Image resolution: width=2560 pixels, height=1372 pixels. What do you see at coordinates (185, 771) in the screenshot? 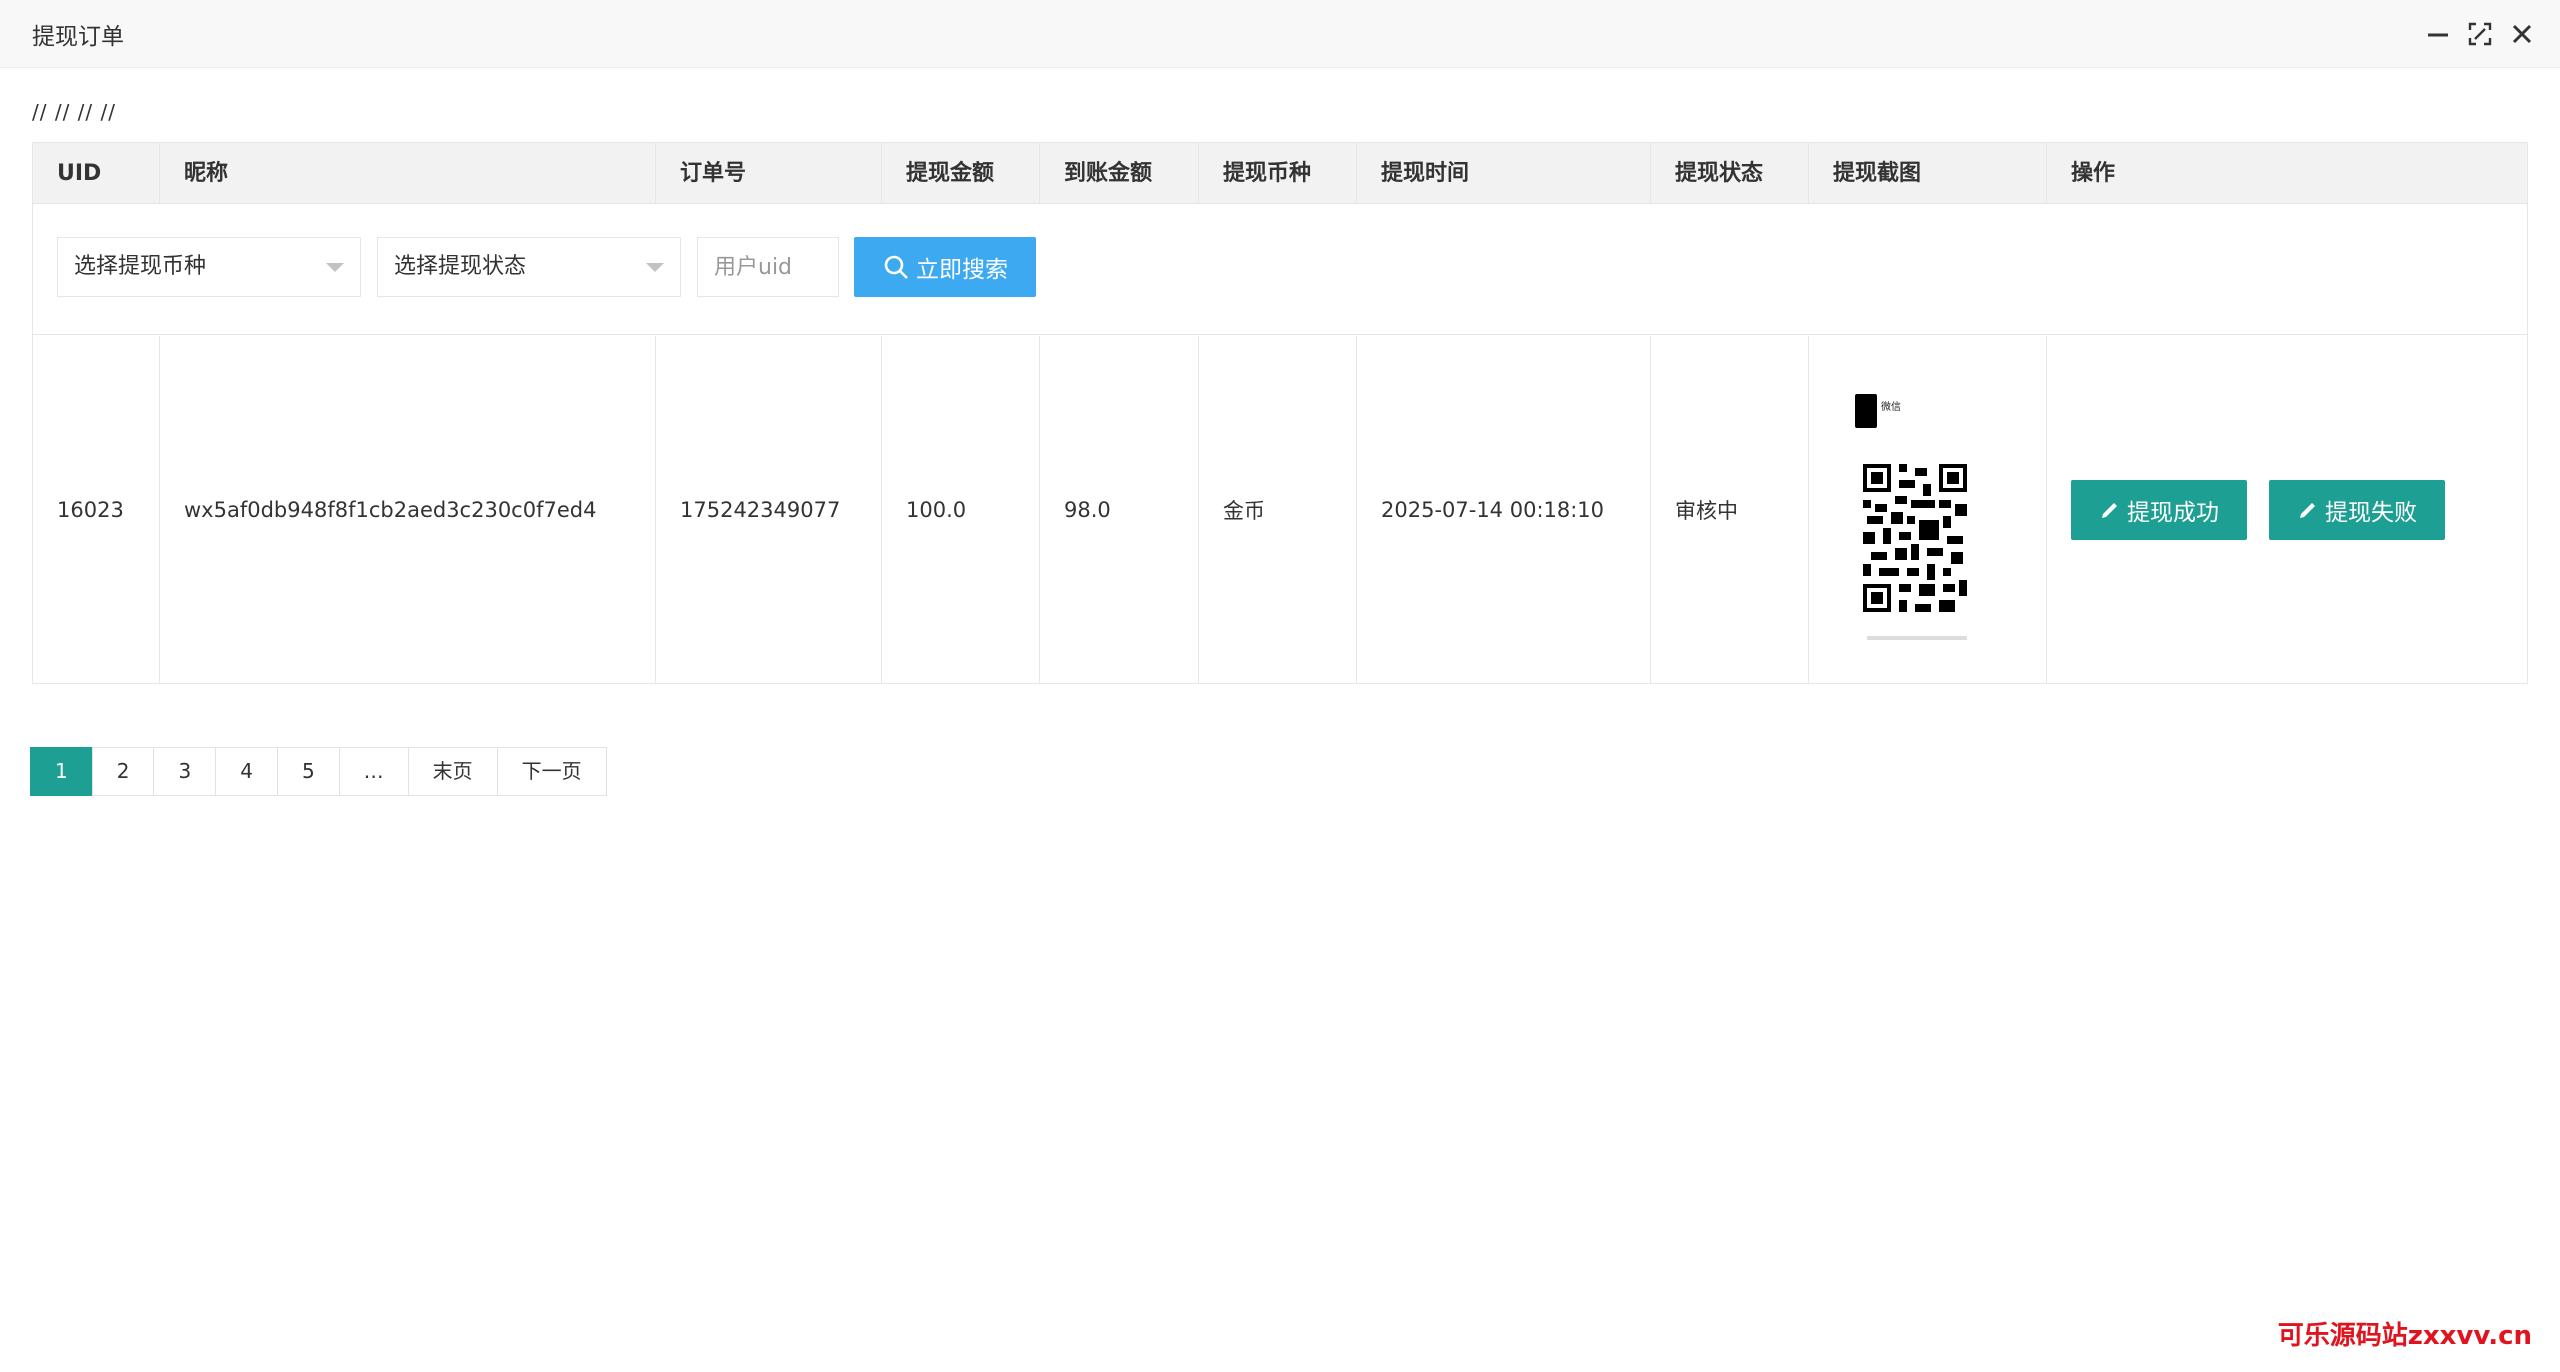
I see `page-3: 3` at bounding box center [185, 771].